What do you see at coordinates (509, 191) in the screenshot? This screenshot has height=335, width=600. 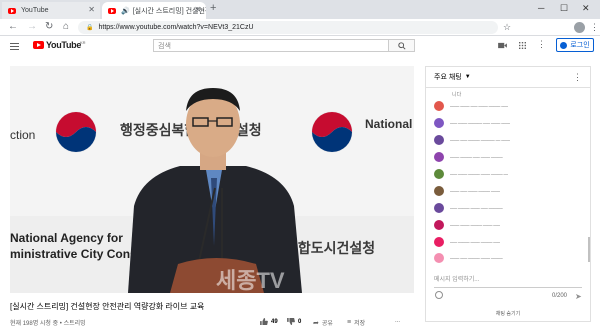 I see `chat-message: ━━━━ ━━━ ━━━━ ━━━━━ ━━━━` at bounding box center [509, 191].